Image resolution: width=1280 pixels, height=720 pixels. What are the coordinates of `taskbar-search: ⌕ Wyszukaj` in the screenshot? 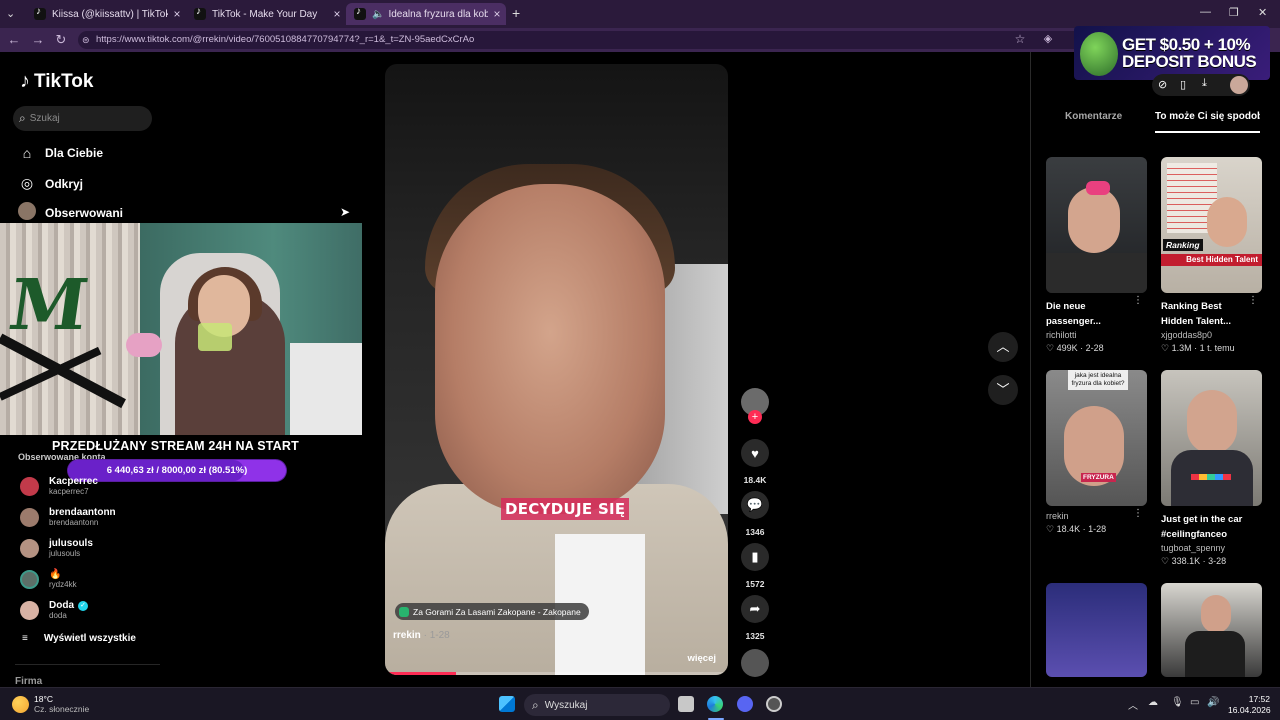 It's located at (597, 705).